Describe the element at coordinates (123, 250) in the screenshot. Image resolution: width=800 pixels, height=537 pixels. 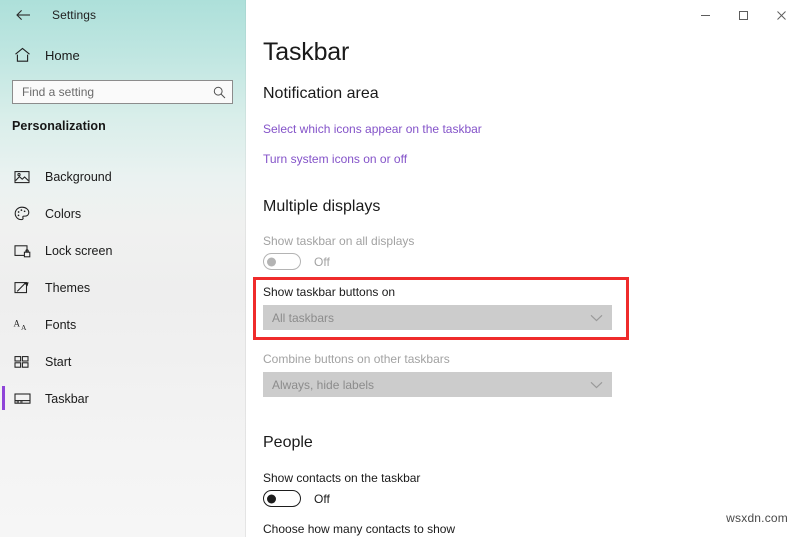
I see `sidebar-item-lock-screen: Lock screen` at that location.